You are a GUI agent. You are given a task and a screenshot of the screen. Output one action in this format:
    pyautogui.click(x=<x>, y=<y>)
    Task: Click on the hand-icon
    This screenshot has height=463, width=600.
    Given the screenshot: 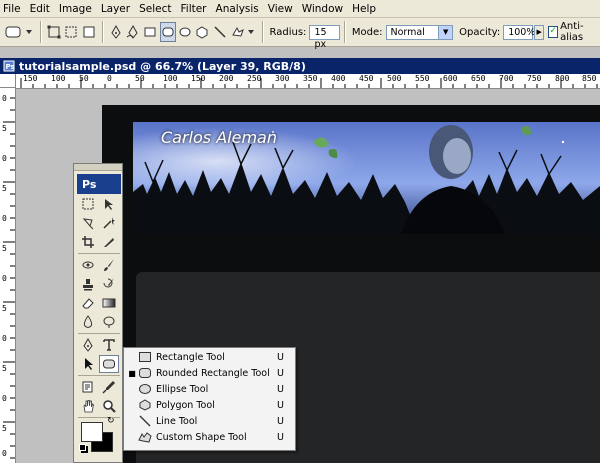 What is the action you would take?
    pyautogui.click(x=88, y=406)
    